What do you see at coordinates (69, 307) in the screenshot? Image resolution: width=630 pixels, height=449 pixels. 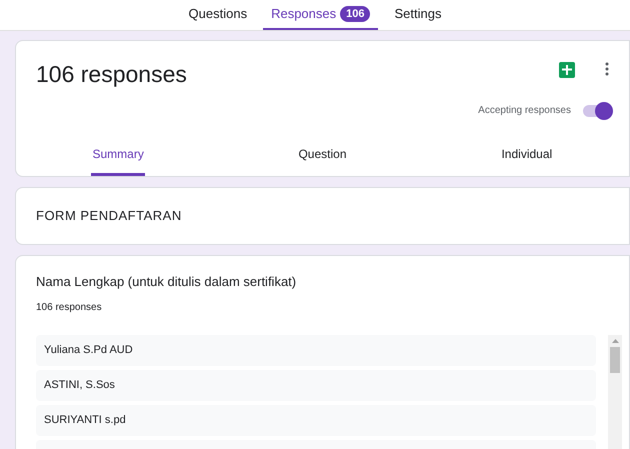 I see `response-count: 106 responses` at bounding box center [69, 307].